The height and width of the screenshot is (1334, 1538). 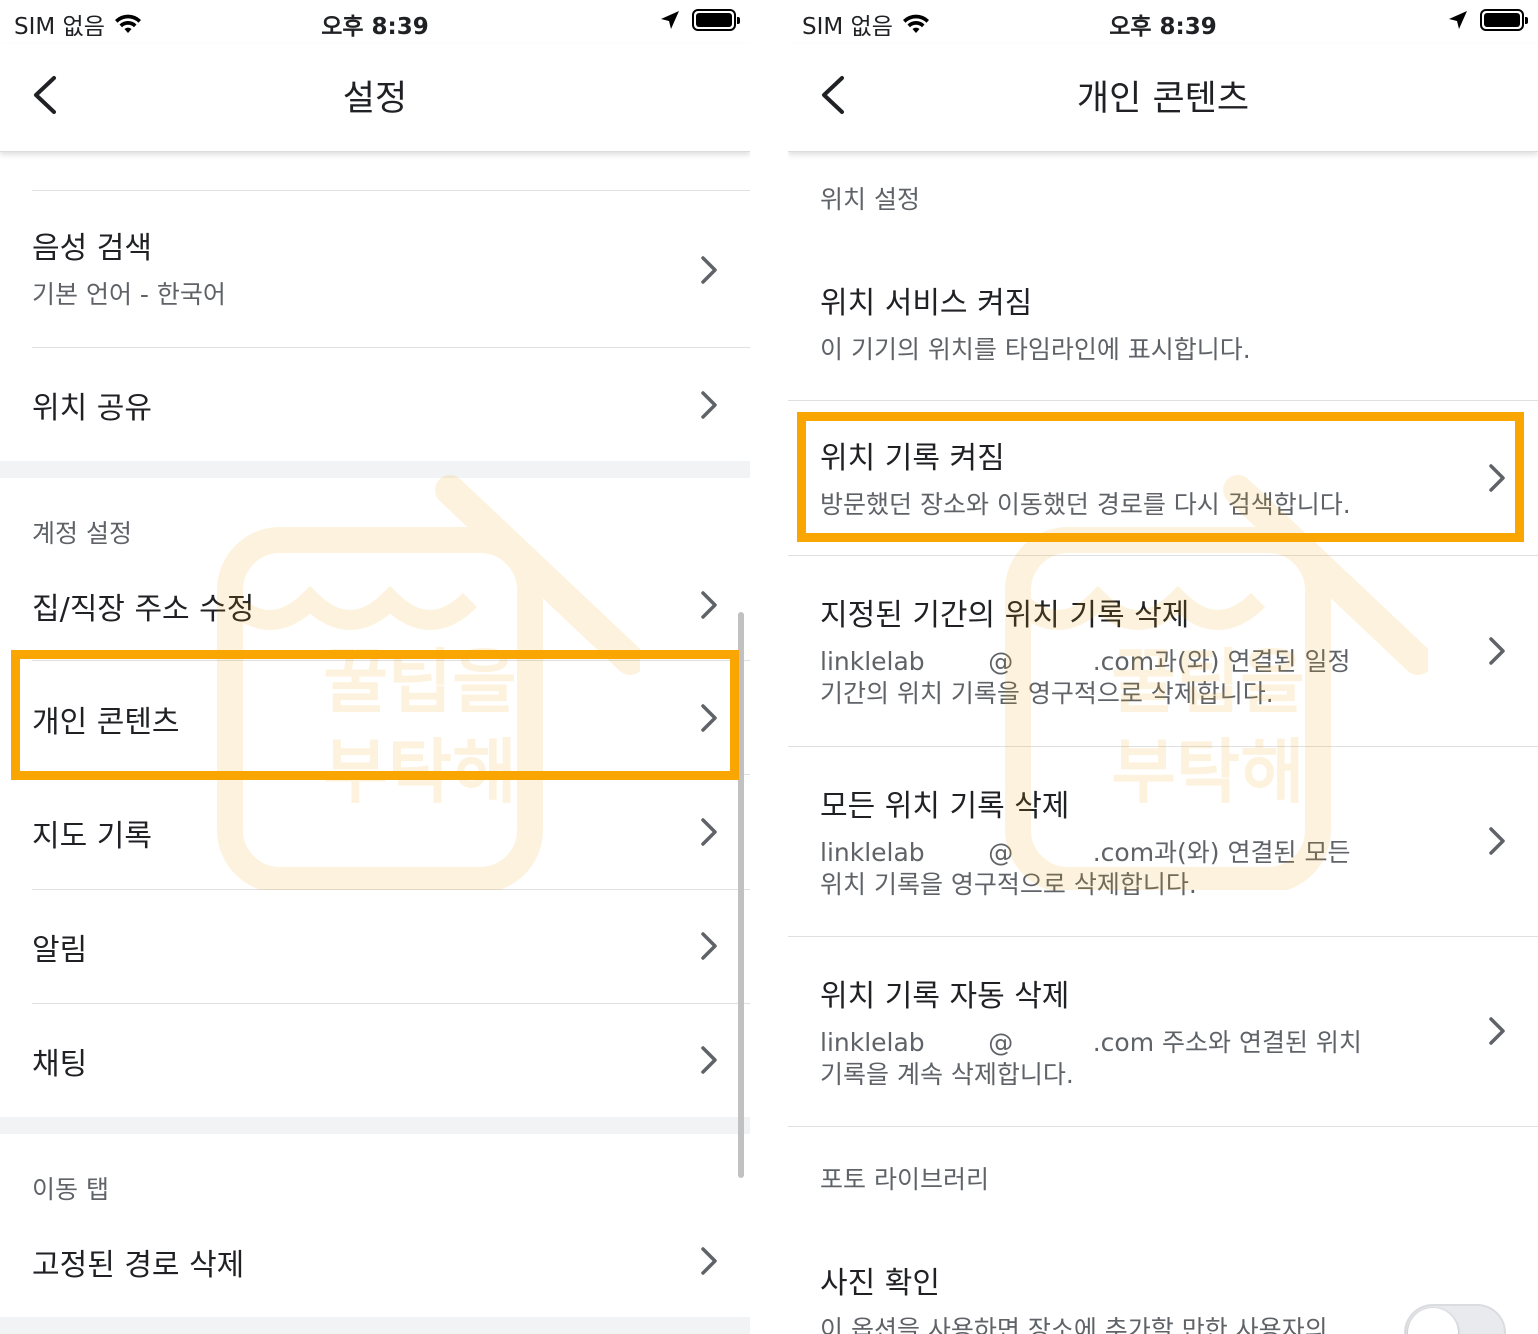 I want to click on page-title: 설정, so click(x=375, y=99).